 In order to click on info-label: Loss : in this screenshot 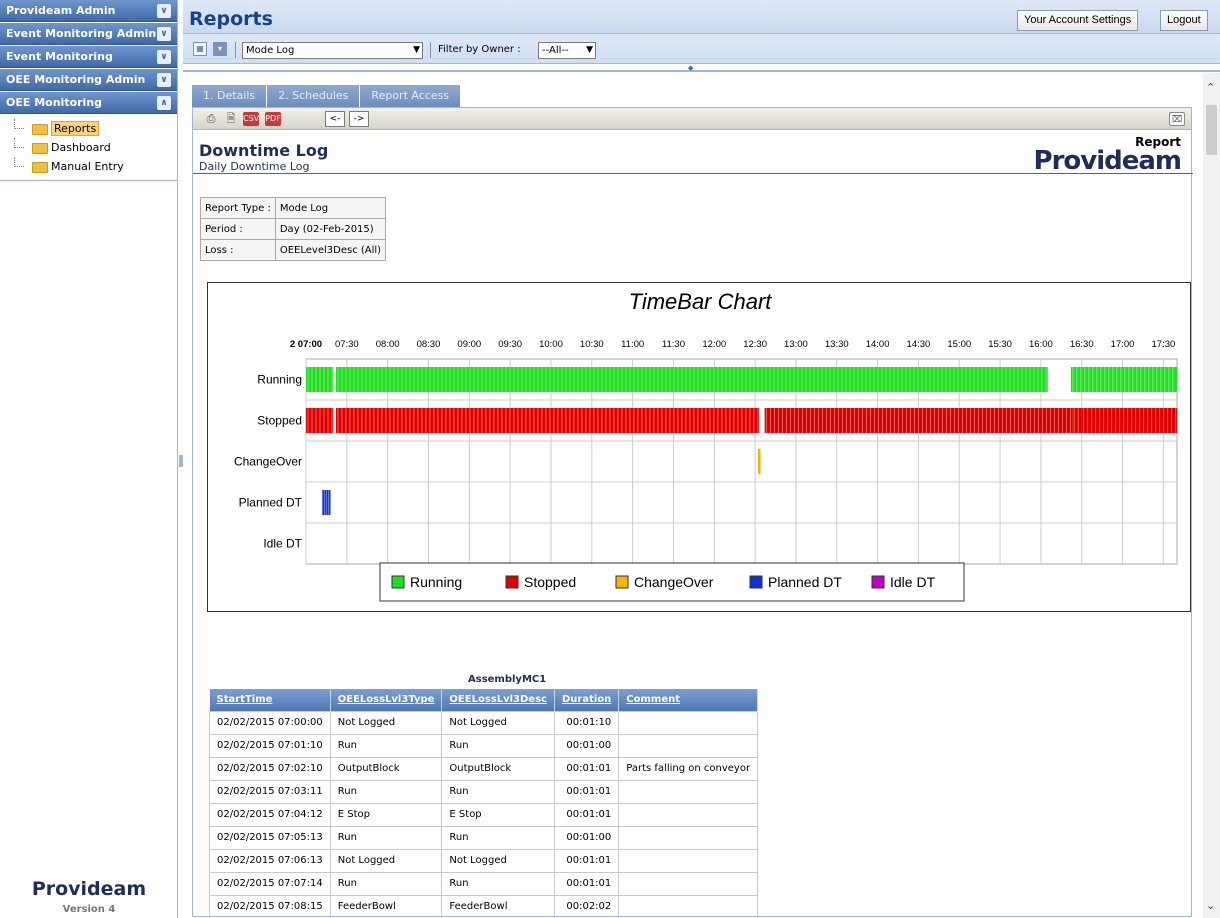, I will do `click(238, 250)`.